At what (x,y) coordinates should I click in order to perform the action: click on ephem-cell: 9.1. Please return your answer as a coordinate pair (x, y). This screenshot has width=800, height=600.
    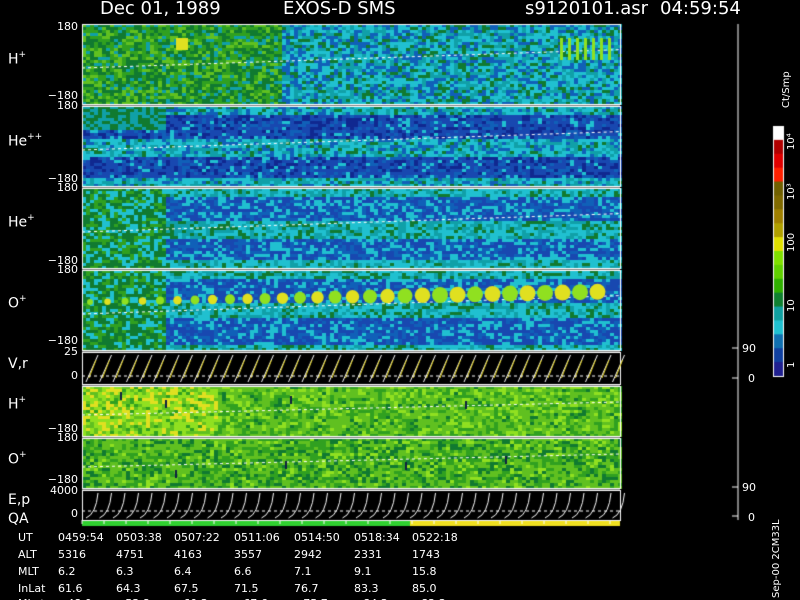
    Looking at the image, I should click on (363, 571).